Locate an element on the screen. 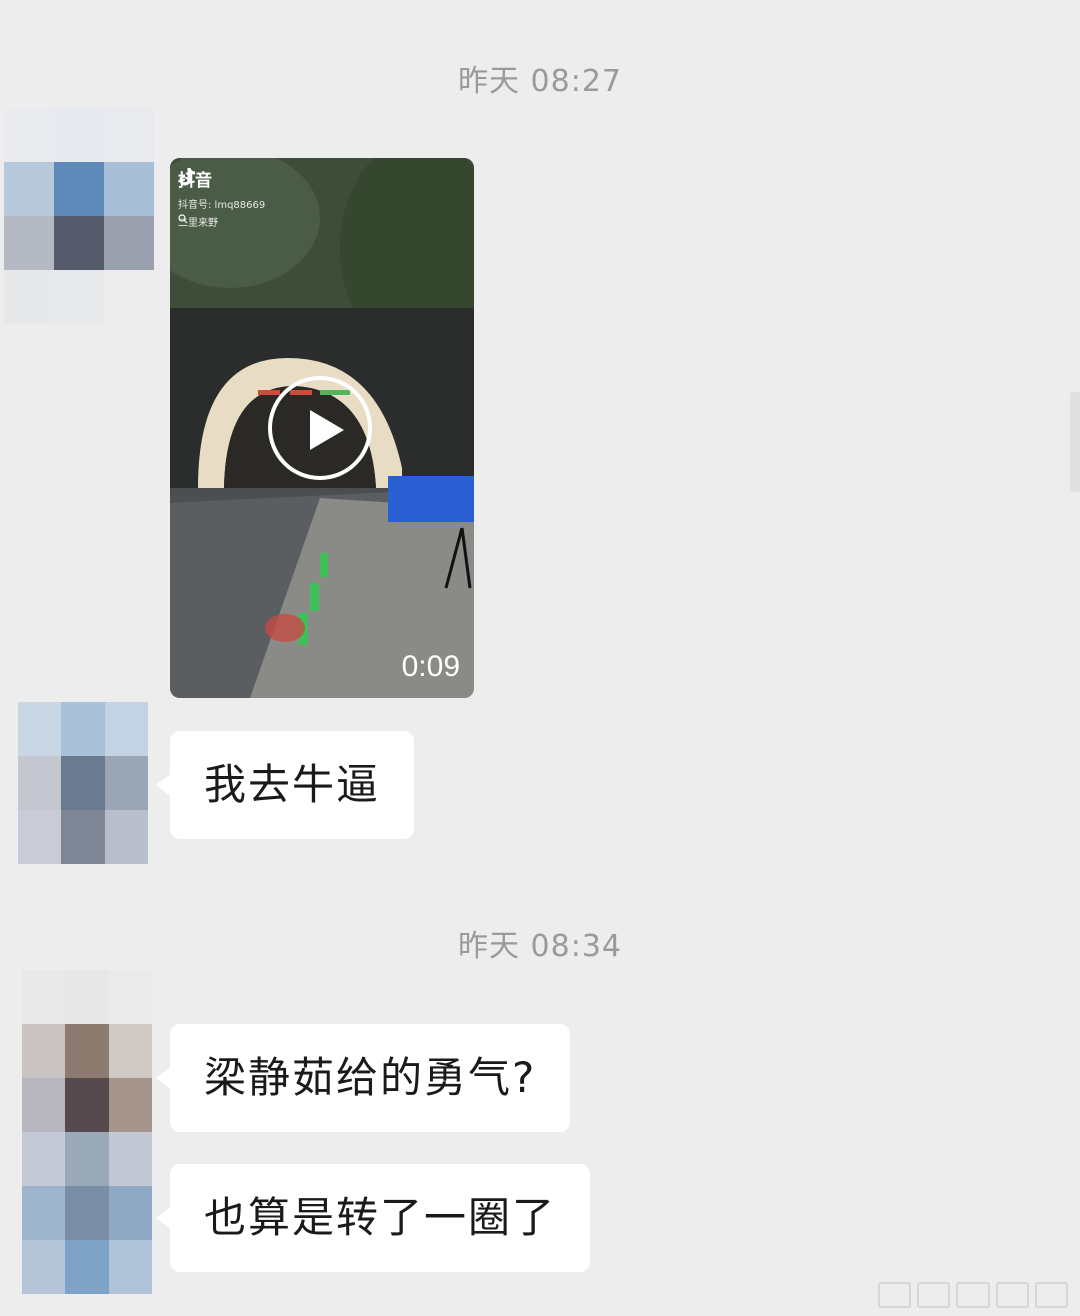 This screenshot has width=1080, height=1316. tiktok-search: 二里来野 is located at coordinates (198, 221).